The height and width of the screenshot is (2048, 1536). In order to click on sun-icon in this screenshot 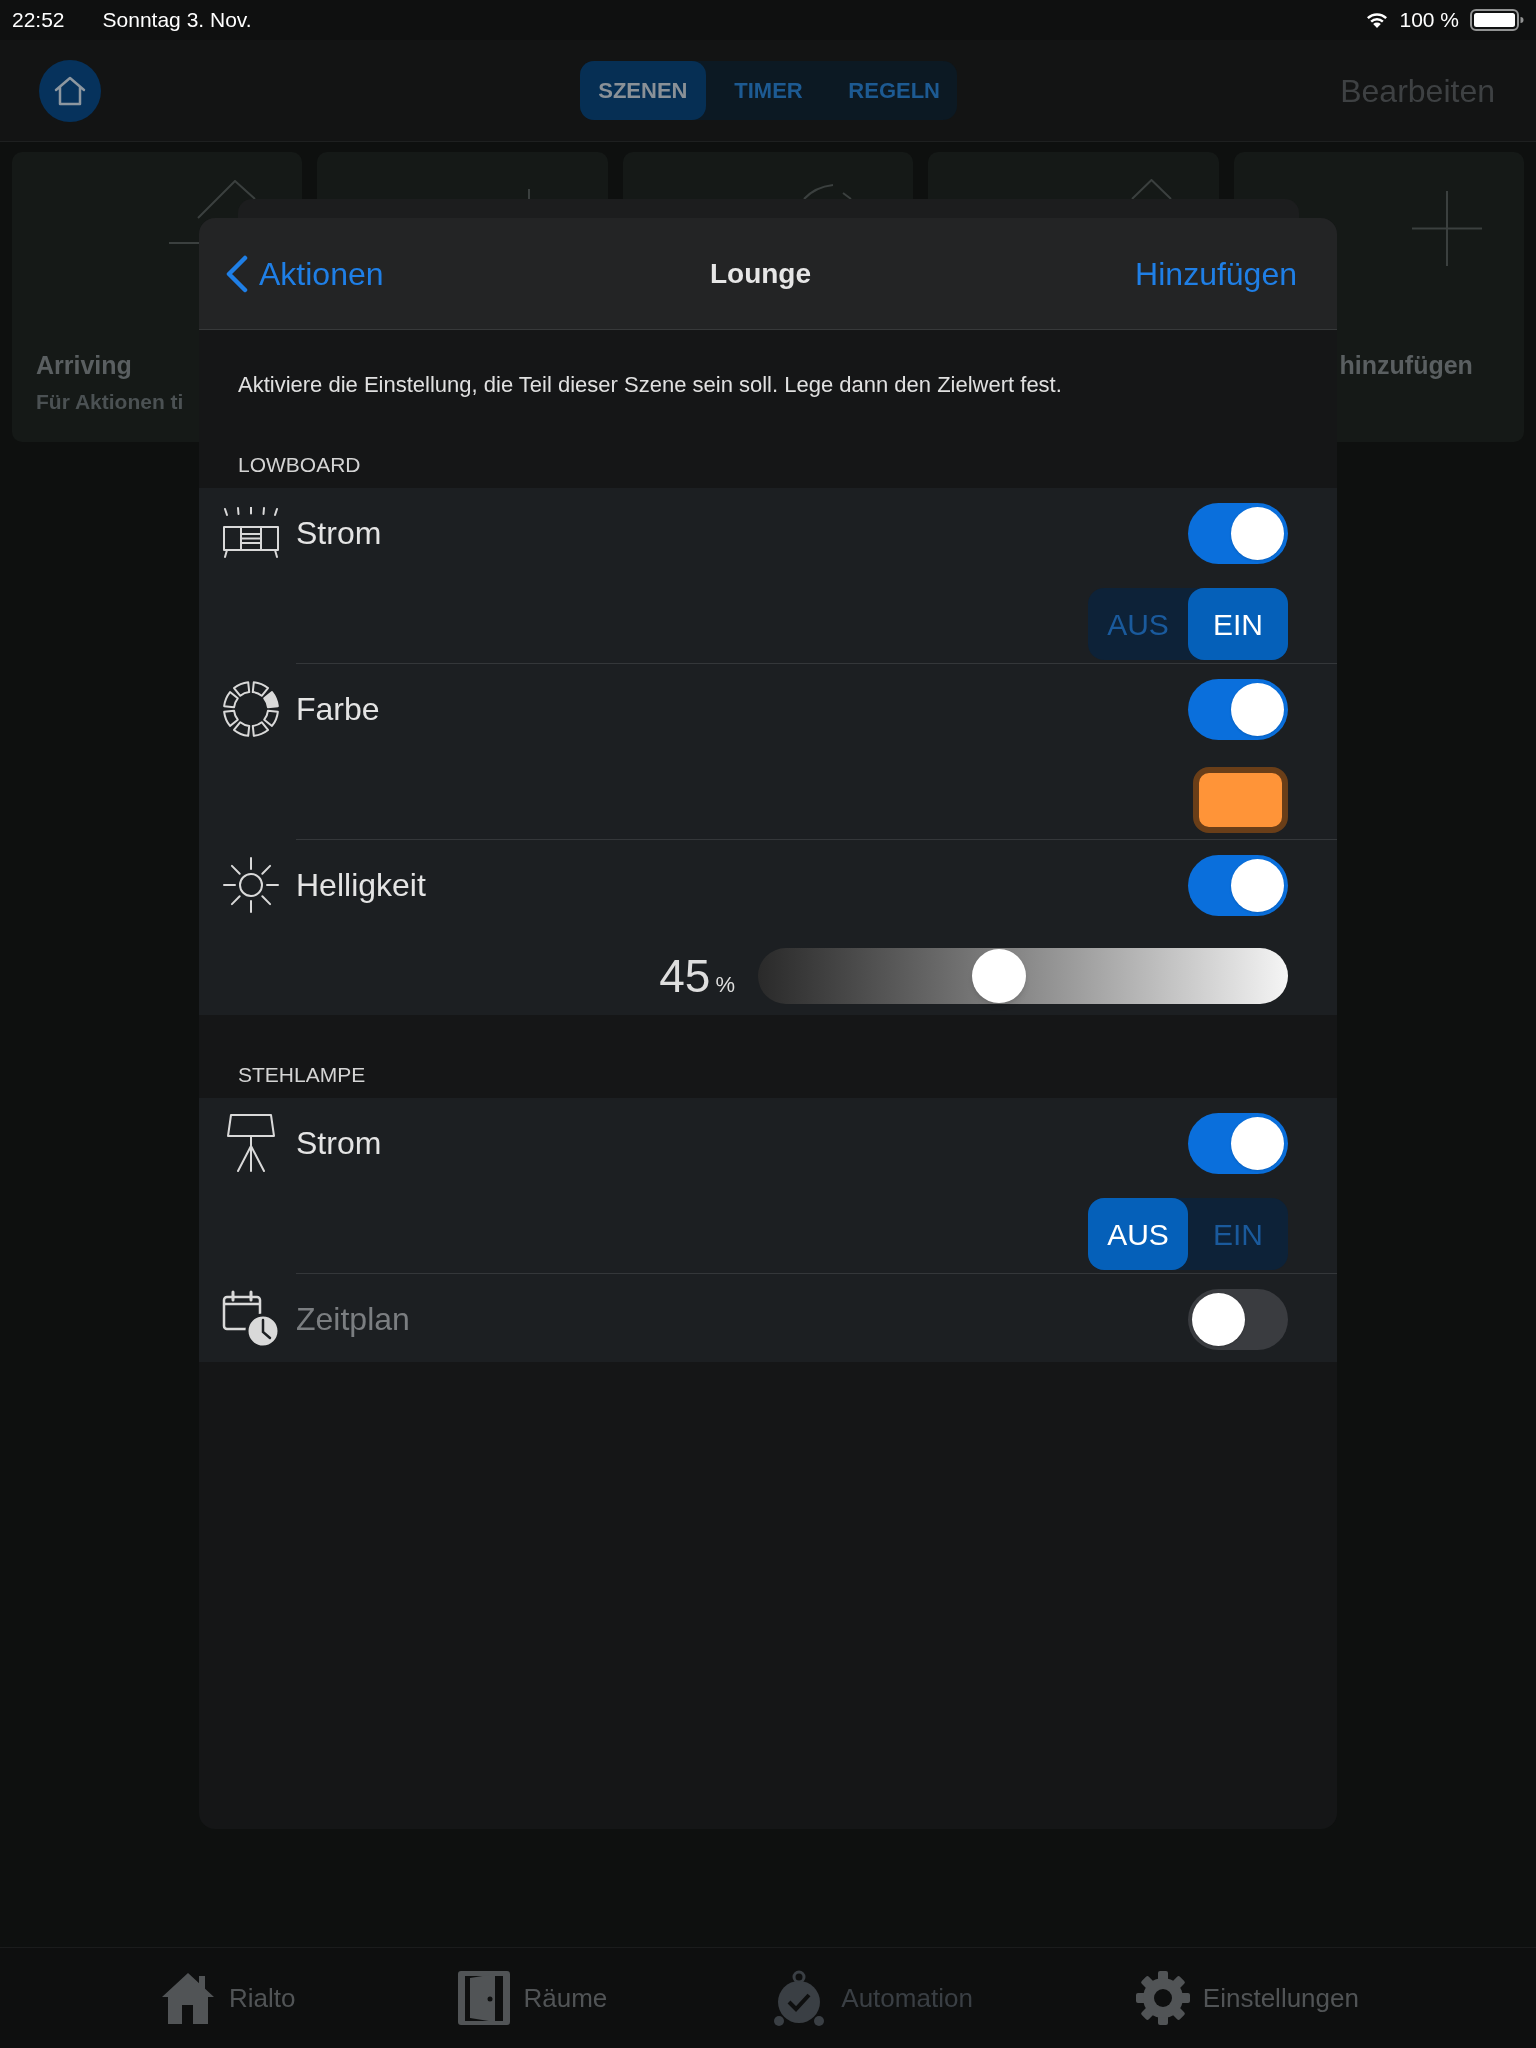, I will do `click(251, 885)`.